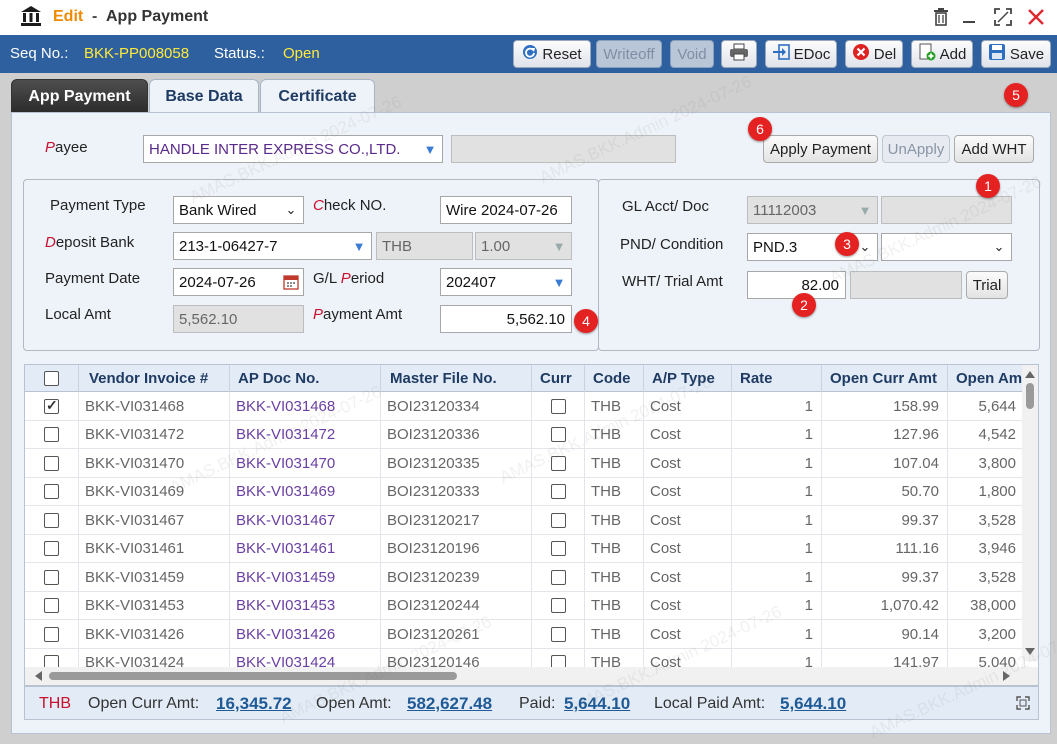 This screenshot has width=1057, height=744. What do you see at coordinates (531, 676) in the screenshot?
I see `horizontal-scrollbar` at bounding box center [531, 676].